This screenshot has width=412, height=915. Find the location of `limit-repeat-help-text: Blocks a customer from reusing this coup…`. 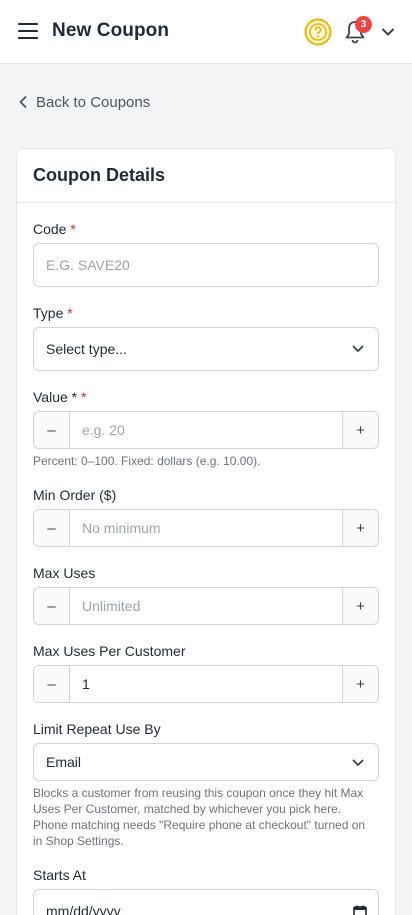

limit-repeat-help-text: Blocks a customer from reusing this coup… is located at coordinates (199, 817).